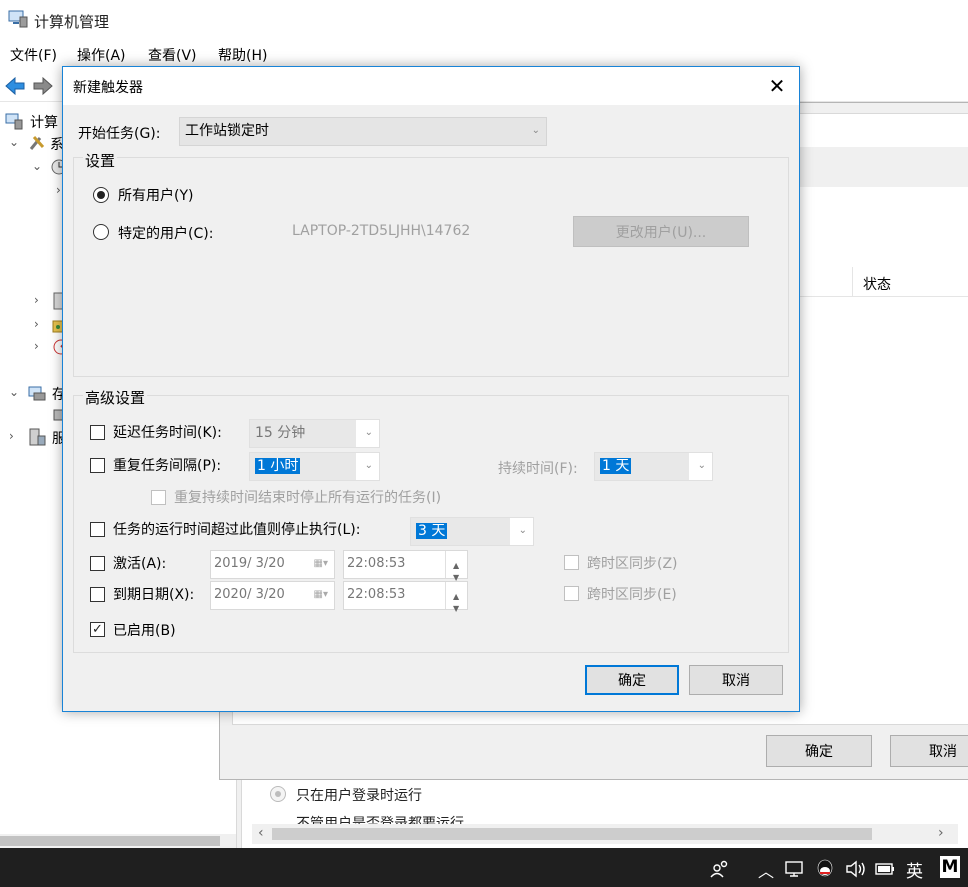 This screenshot has height=887, width=968. Describe the element at coordinates (720, 869) in the screenshot. I see `people-icon` at that location.